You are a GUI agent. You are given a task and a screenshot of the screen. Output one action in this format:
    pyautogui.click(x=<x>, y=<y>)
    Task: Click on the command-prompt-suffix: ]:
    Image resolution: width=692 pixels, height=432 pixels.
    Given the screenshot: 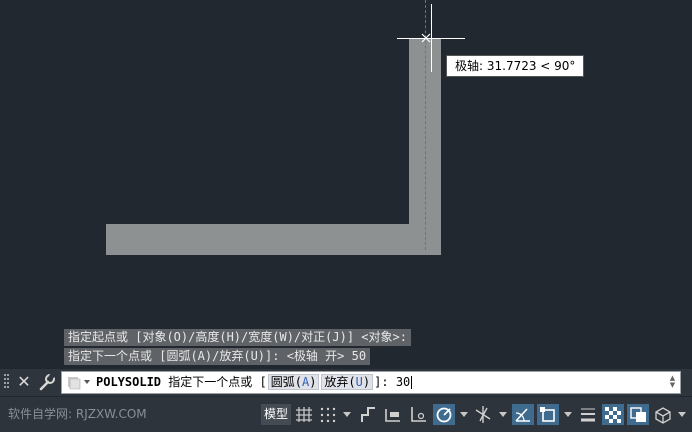 What is the action you would take?
    pyautogui.click(x=385, y=382)
    